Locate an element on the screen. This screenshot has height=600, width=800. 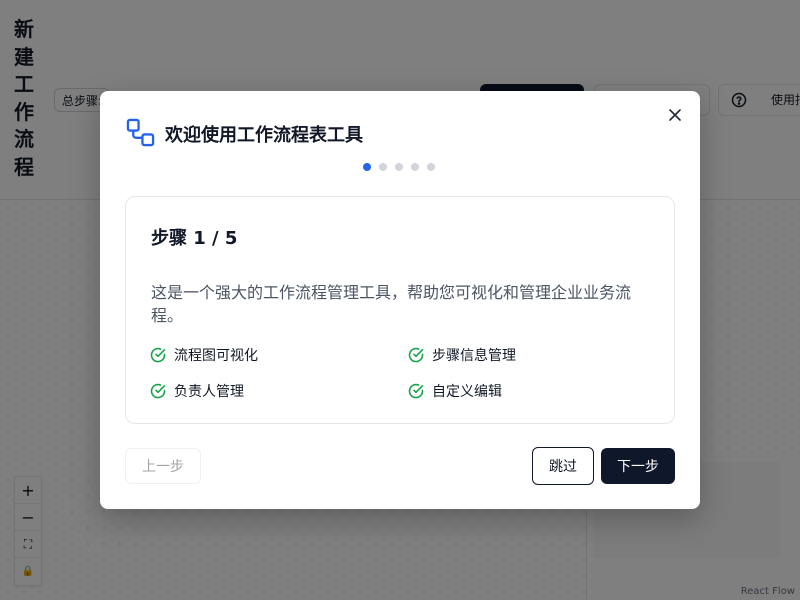
step-indicator is located at coordinates (399, 167).